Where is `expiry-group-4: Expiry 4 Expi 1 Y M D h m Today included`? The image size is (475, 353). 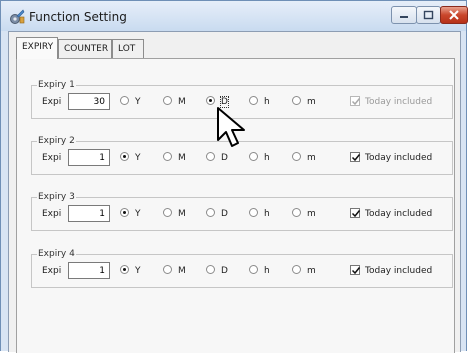
expiry-group-4: Expiry 4 Expi 1 Y M D h m Today included is located at coordinates (242, 268).